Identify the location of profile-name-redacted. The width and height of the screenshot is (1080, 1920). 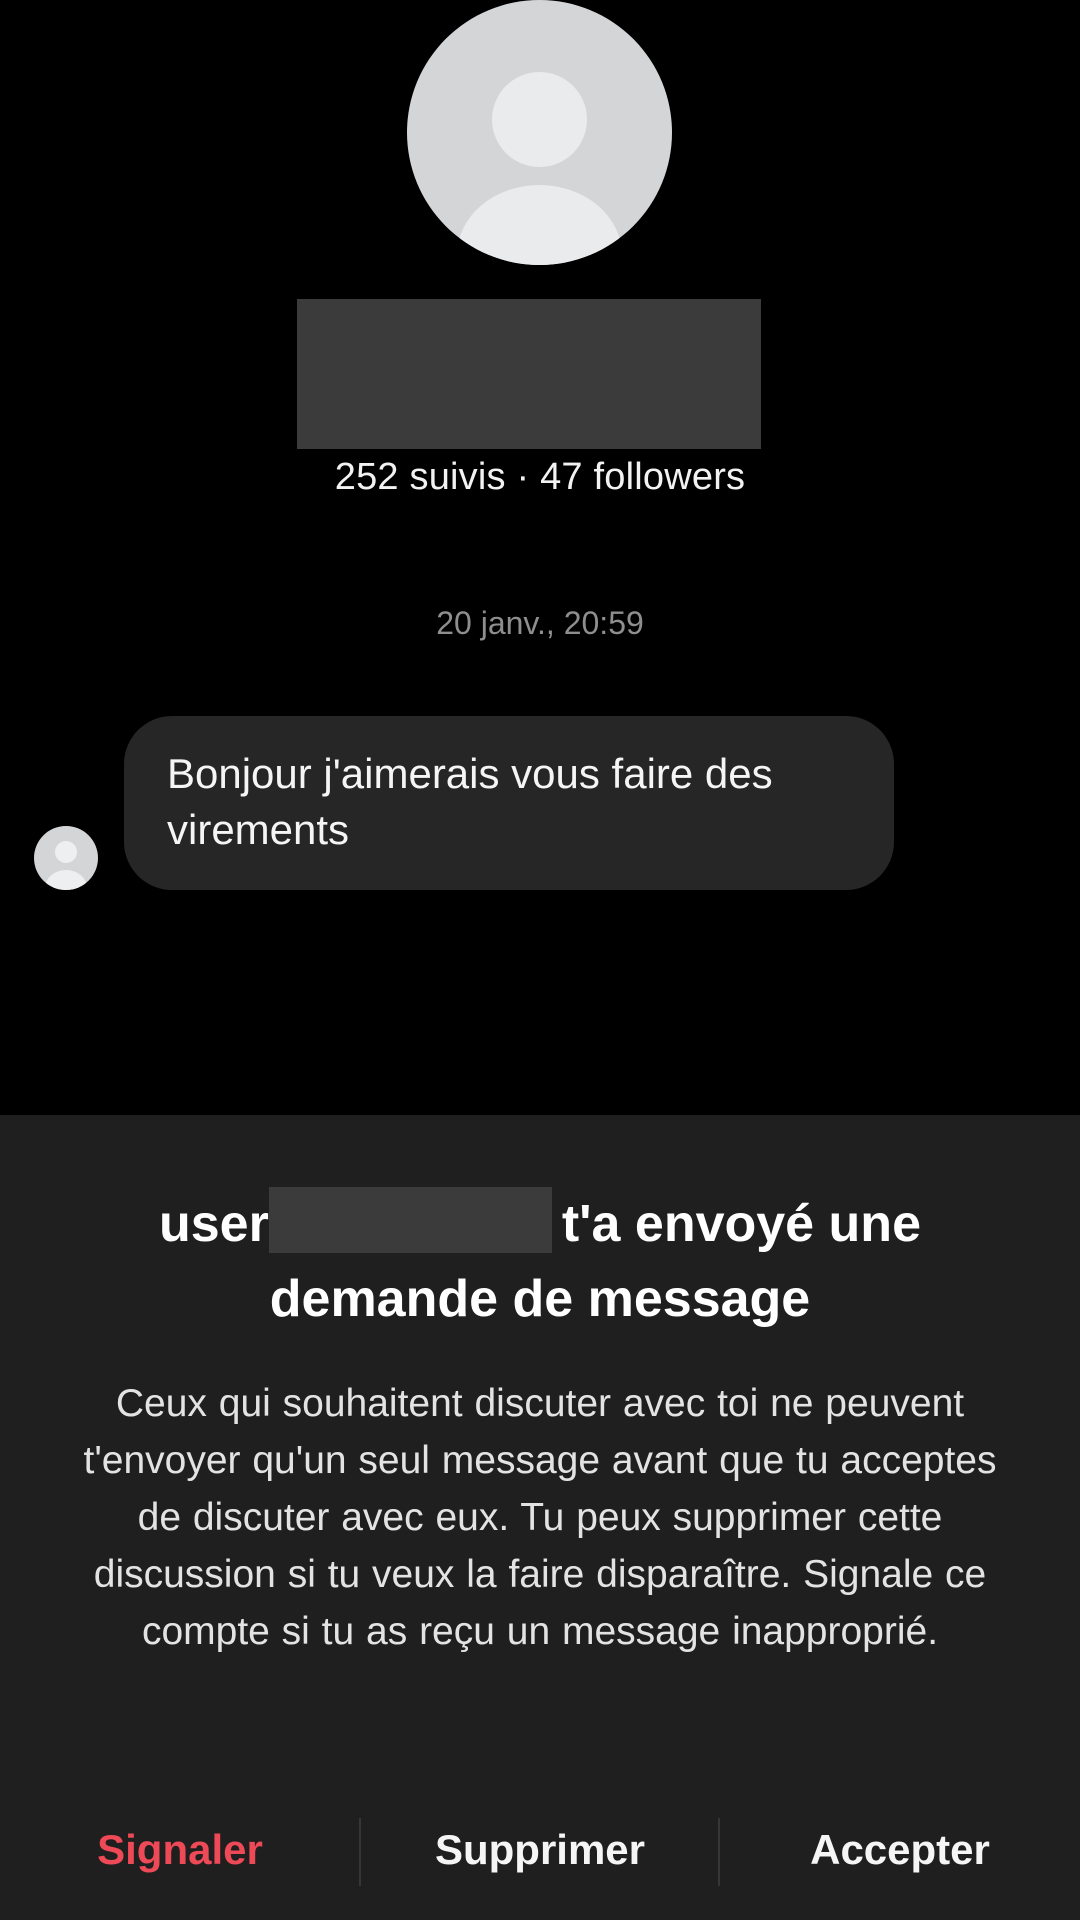
(529, 374).